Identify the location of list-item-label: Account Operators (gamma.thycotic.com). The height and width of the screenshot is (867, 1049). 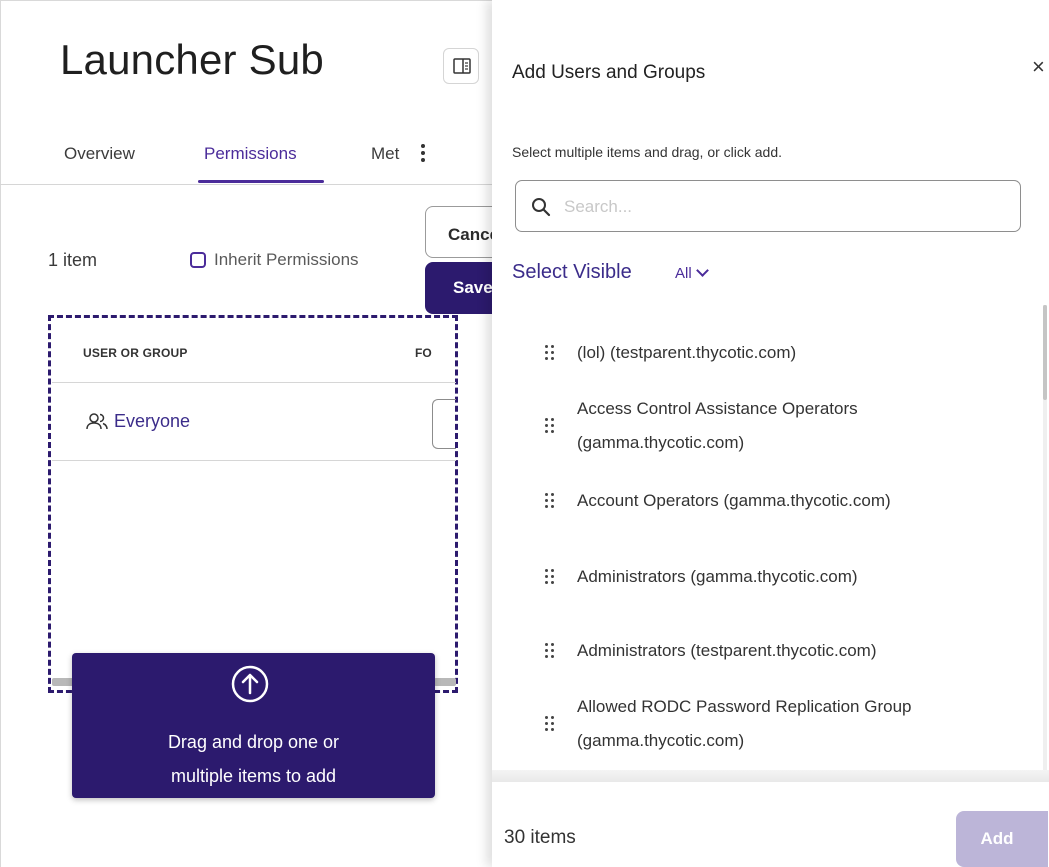
(734, 500).